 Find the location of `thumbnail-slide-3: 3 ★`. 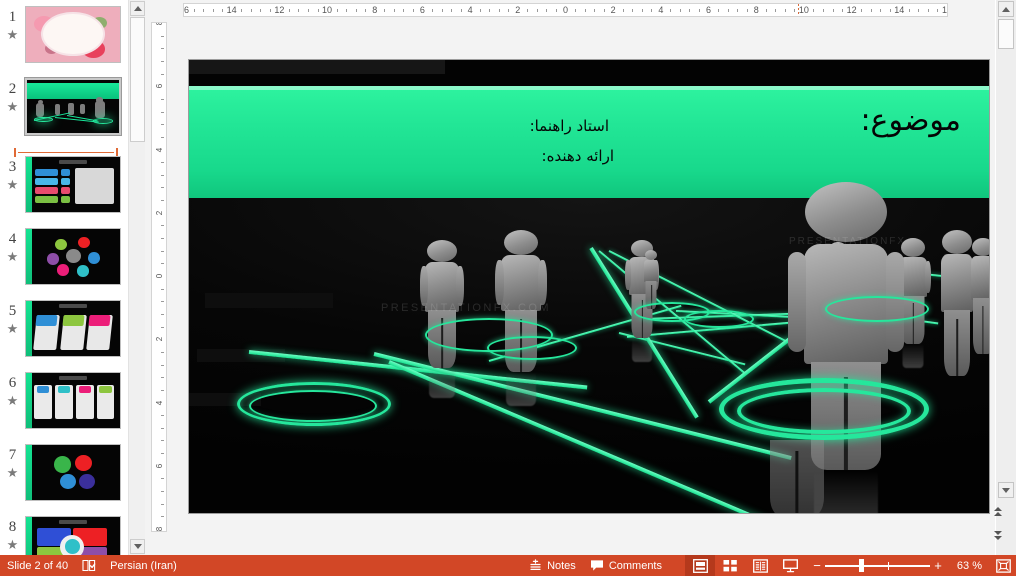

thumbnail-slide-3: 3 ★ is located at coordinates (63, 192).